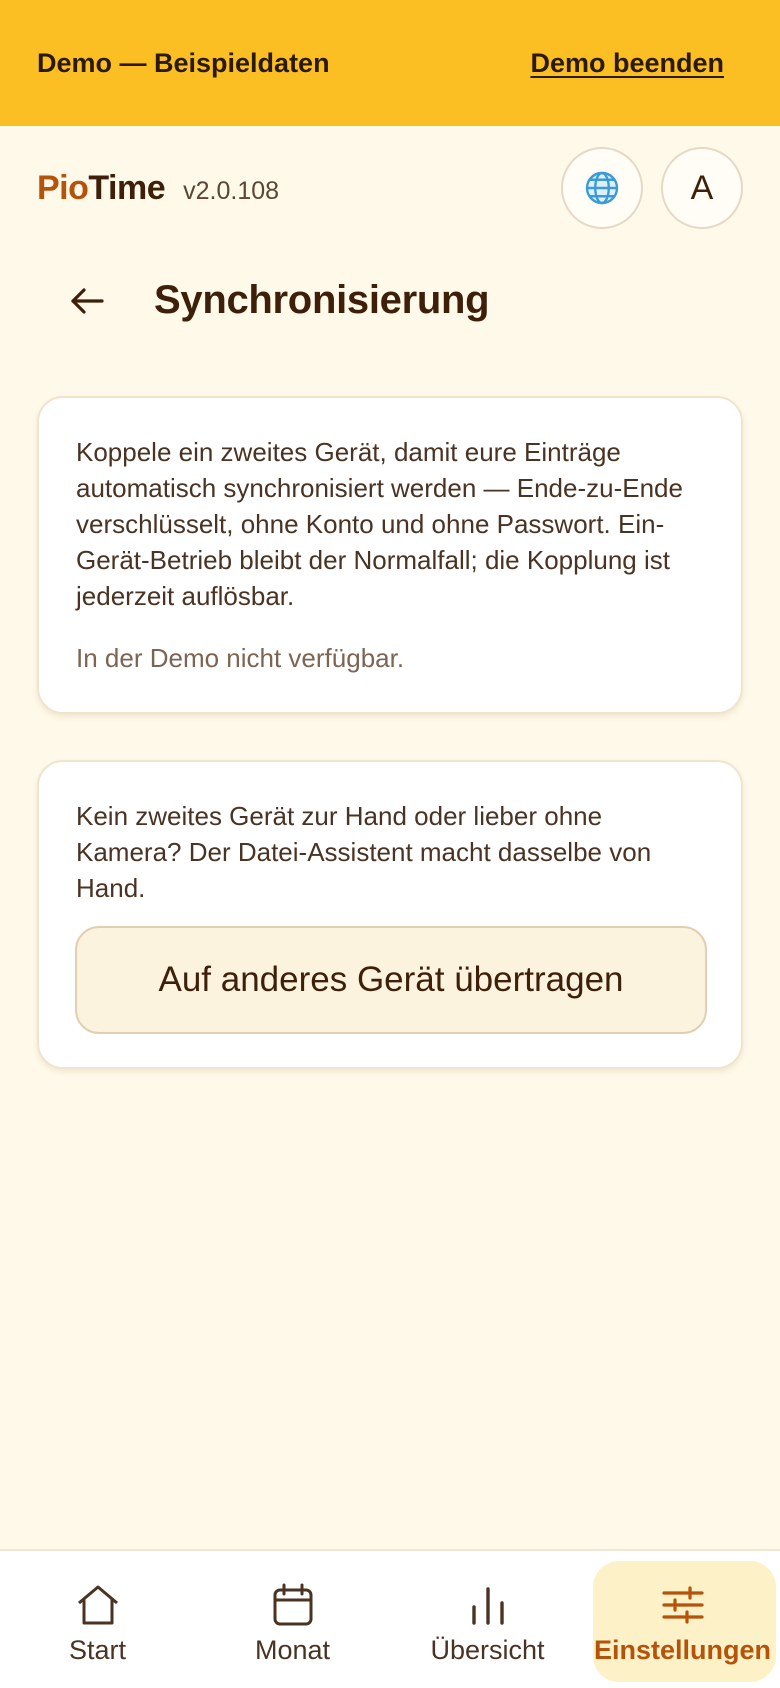  Describe the element at coordinates (63, 187) in the screenshot. I see `logo-part-pio: Pio` at that location.